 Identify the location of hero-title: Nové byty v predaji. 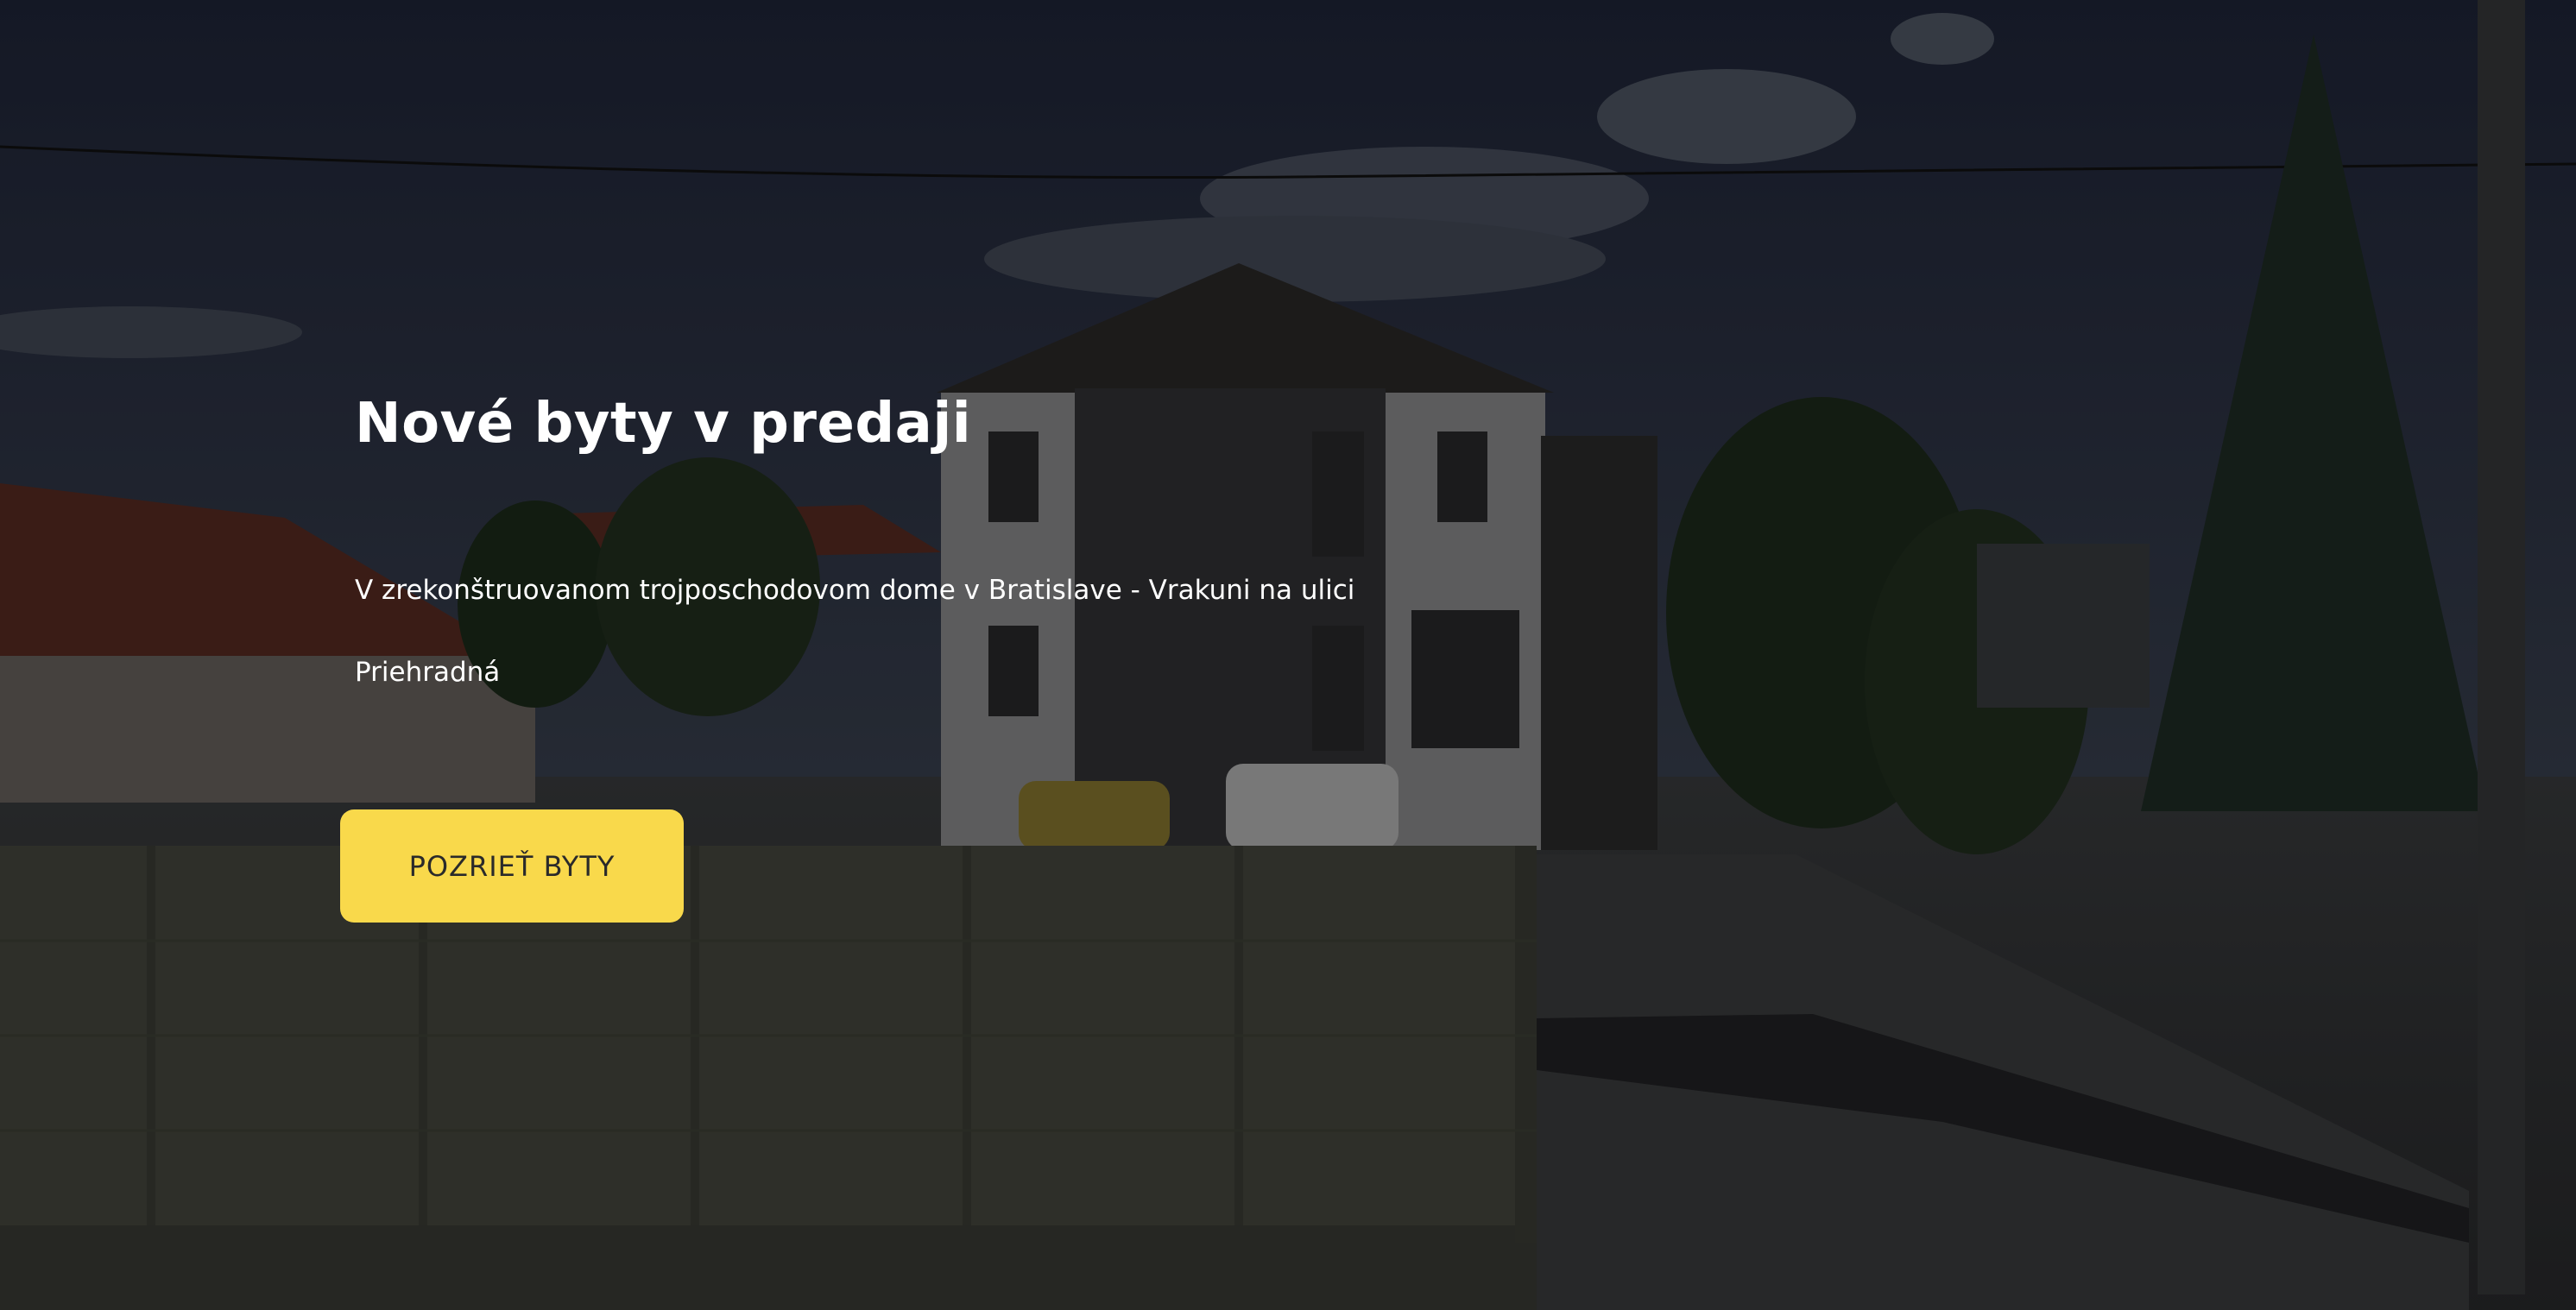
(663, 424).